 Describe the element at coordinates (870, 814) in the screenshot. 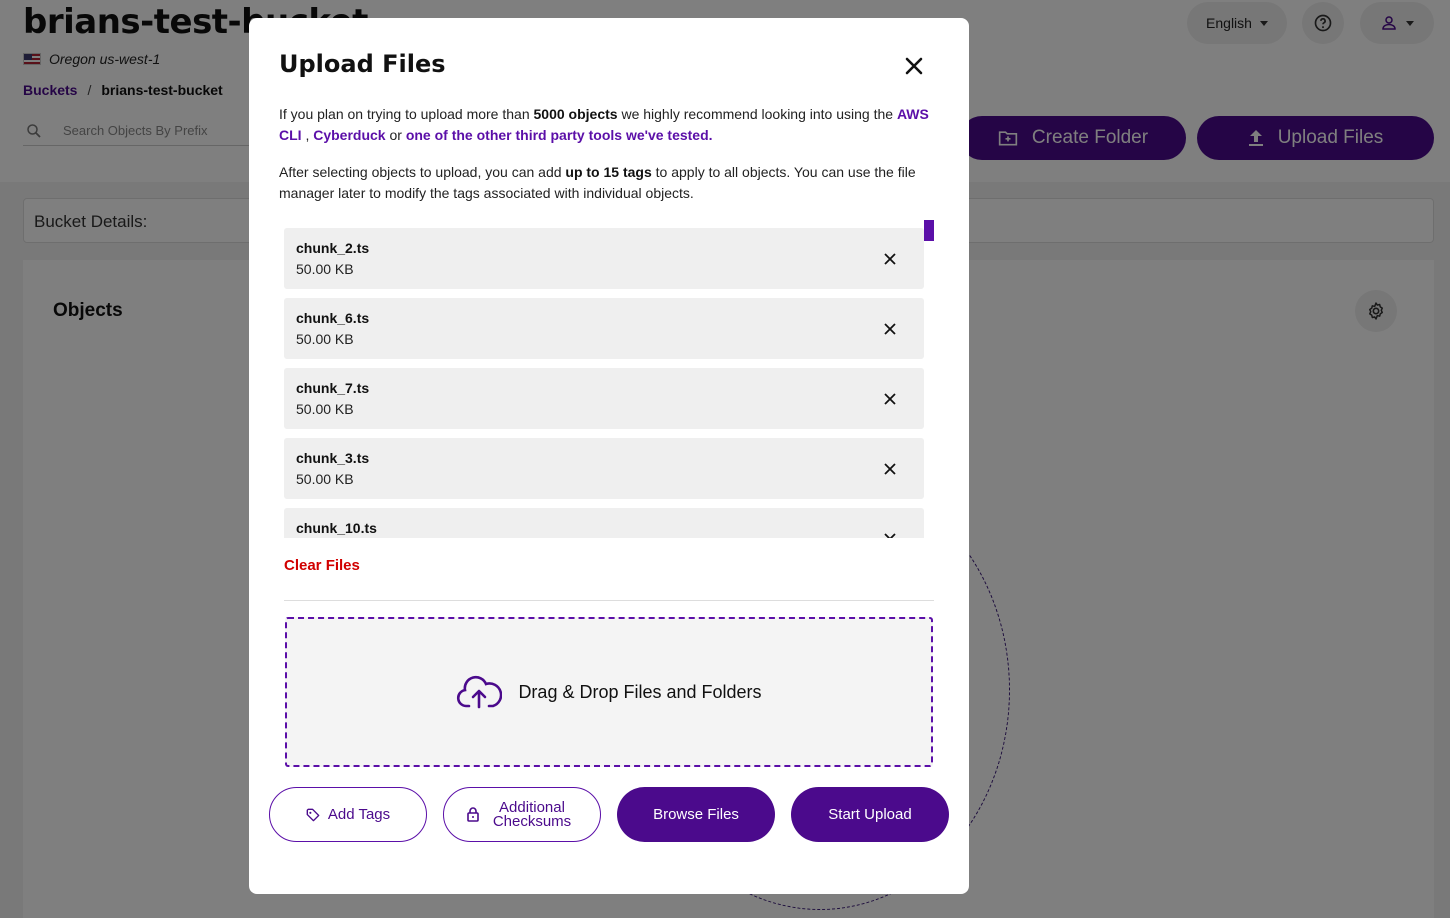

I see `start-upload-button: Start Upload` at that location.